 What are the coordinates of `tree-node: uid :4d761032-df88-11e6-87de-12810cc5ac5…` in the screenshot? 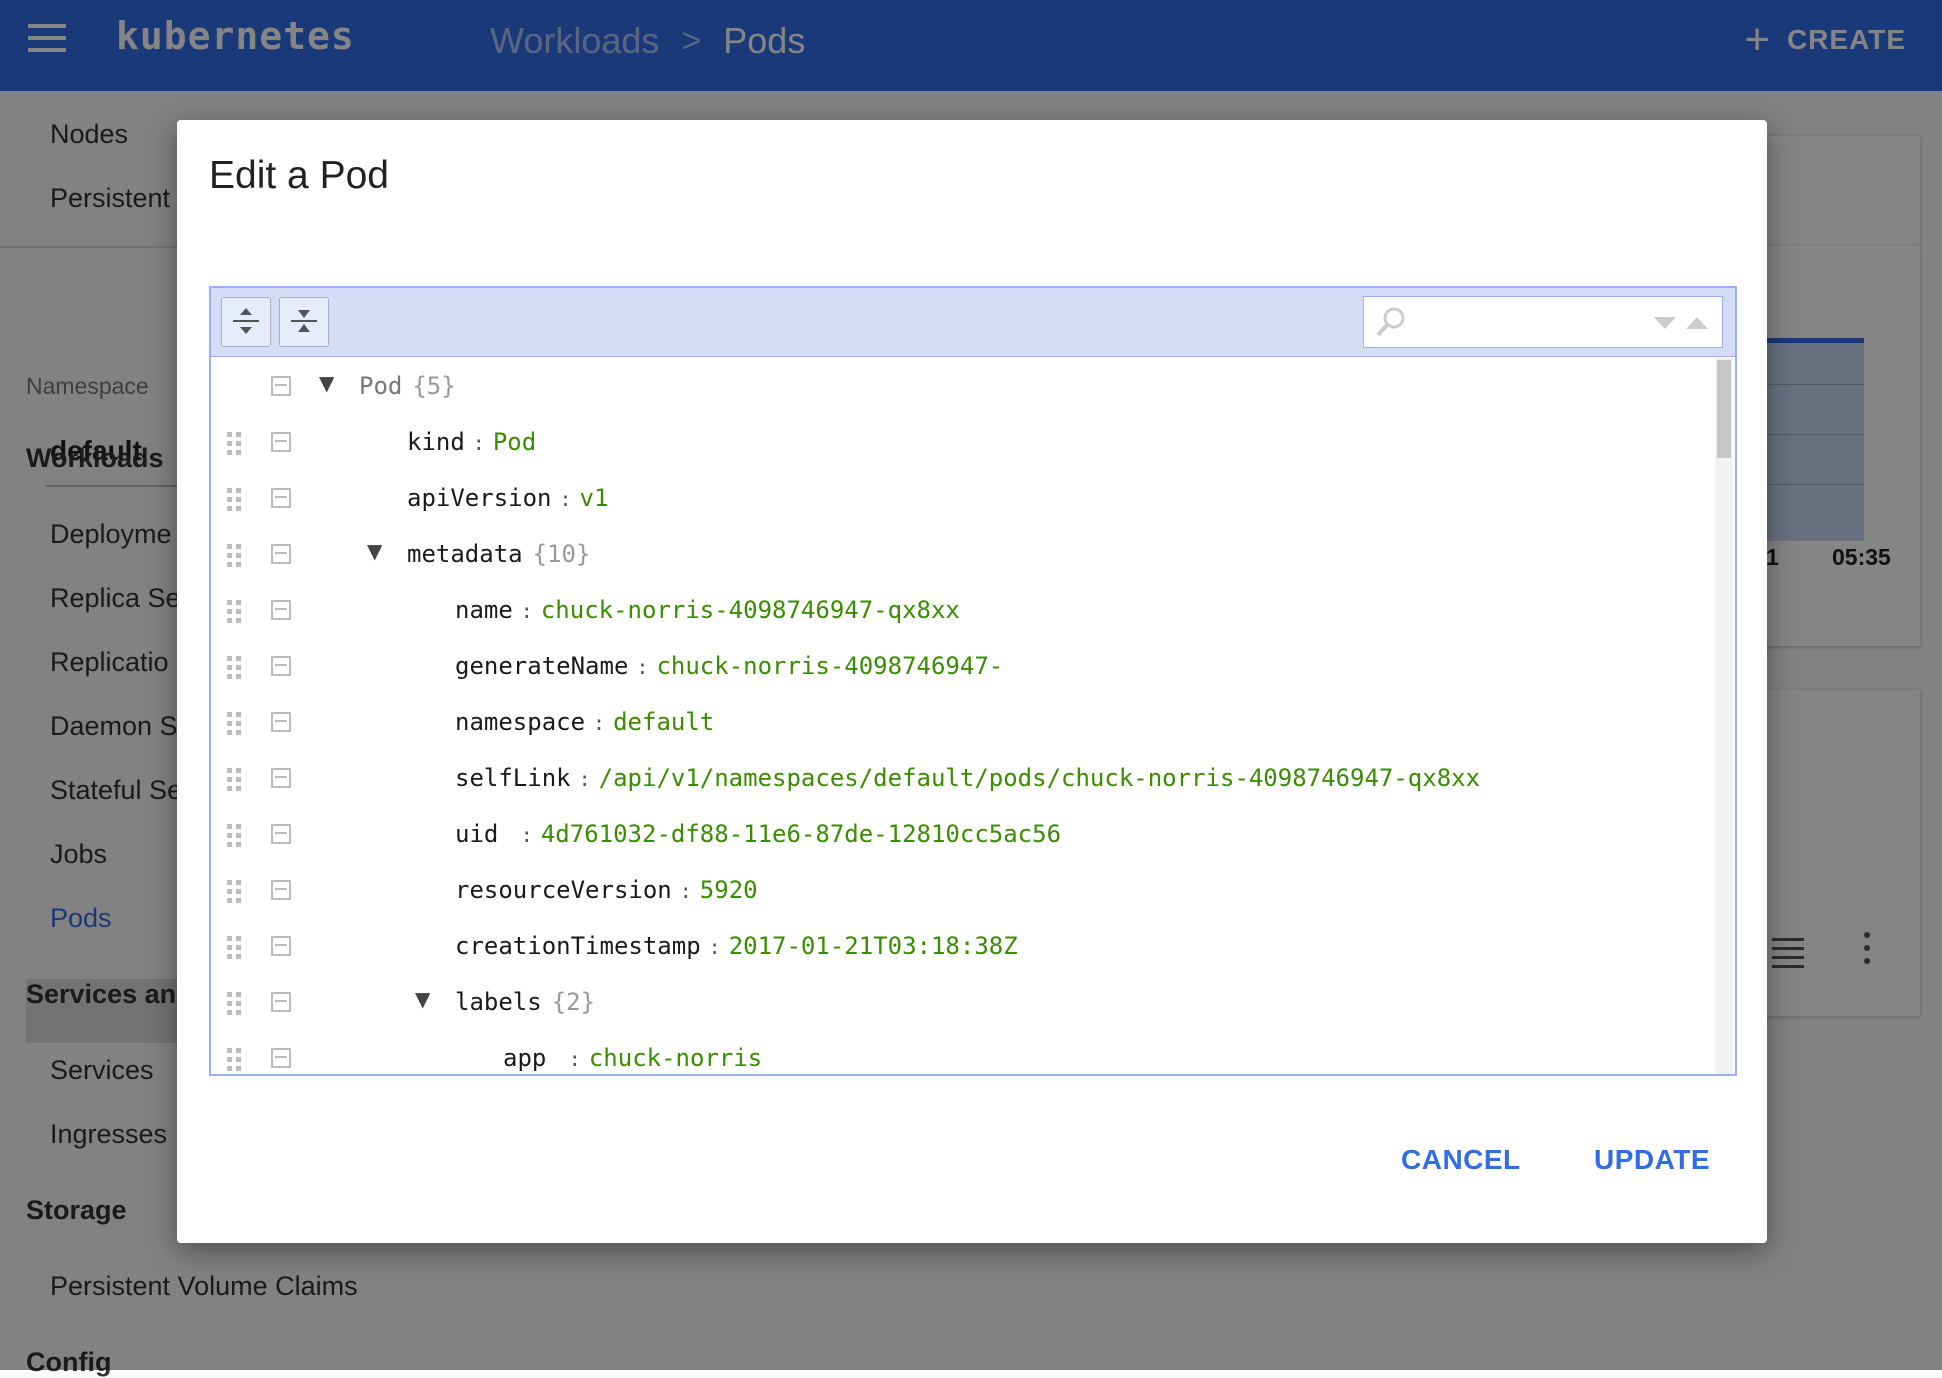 It's located at (758, 834).